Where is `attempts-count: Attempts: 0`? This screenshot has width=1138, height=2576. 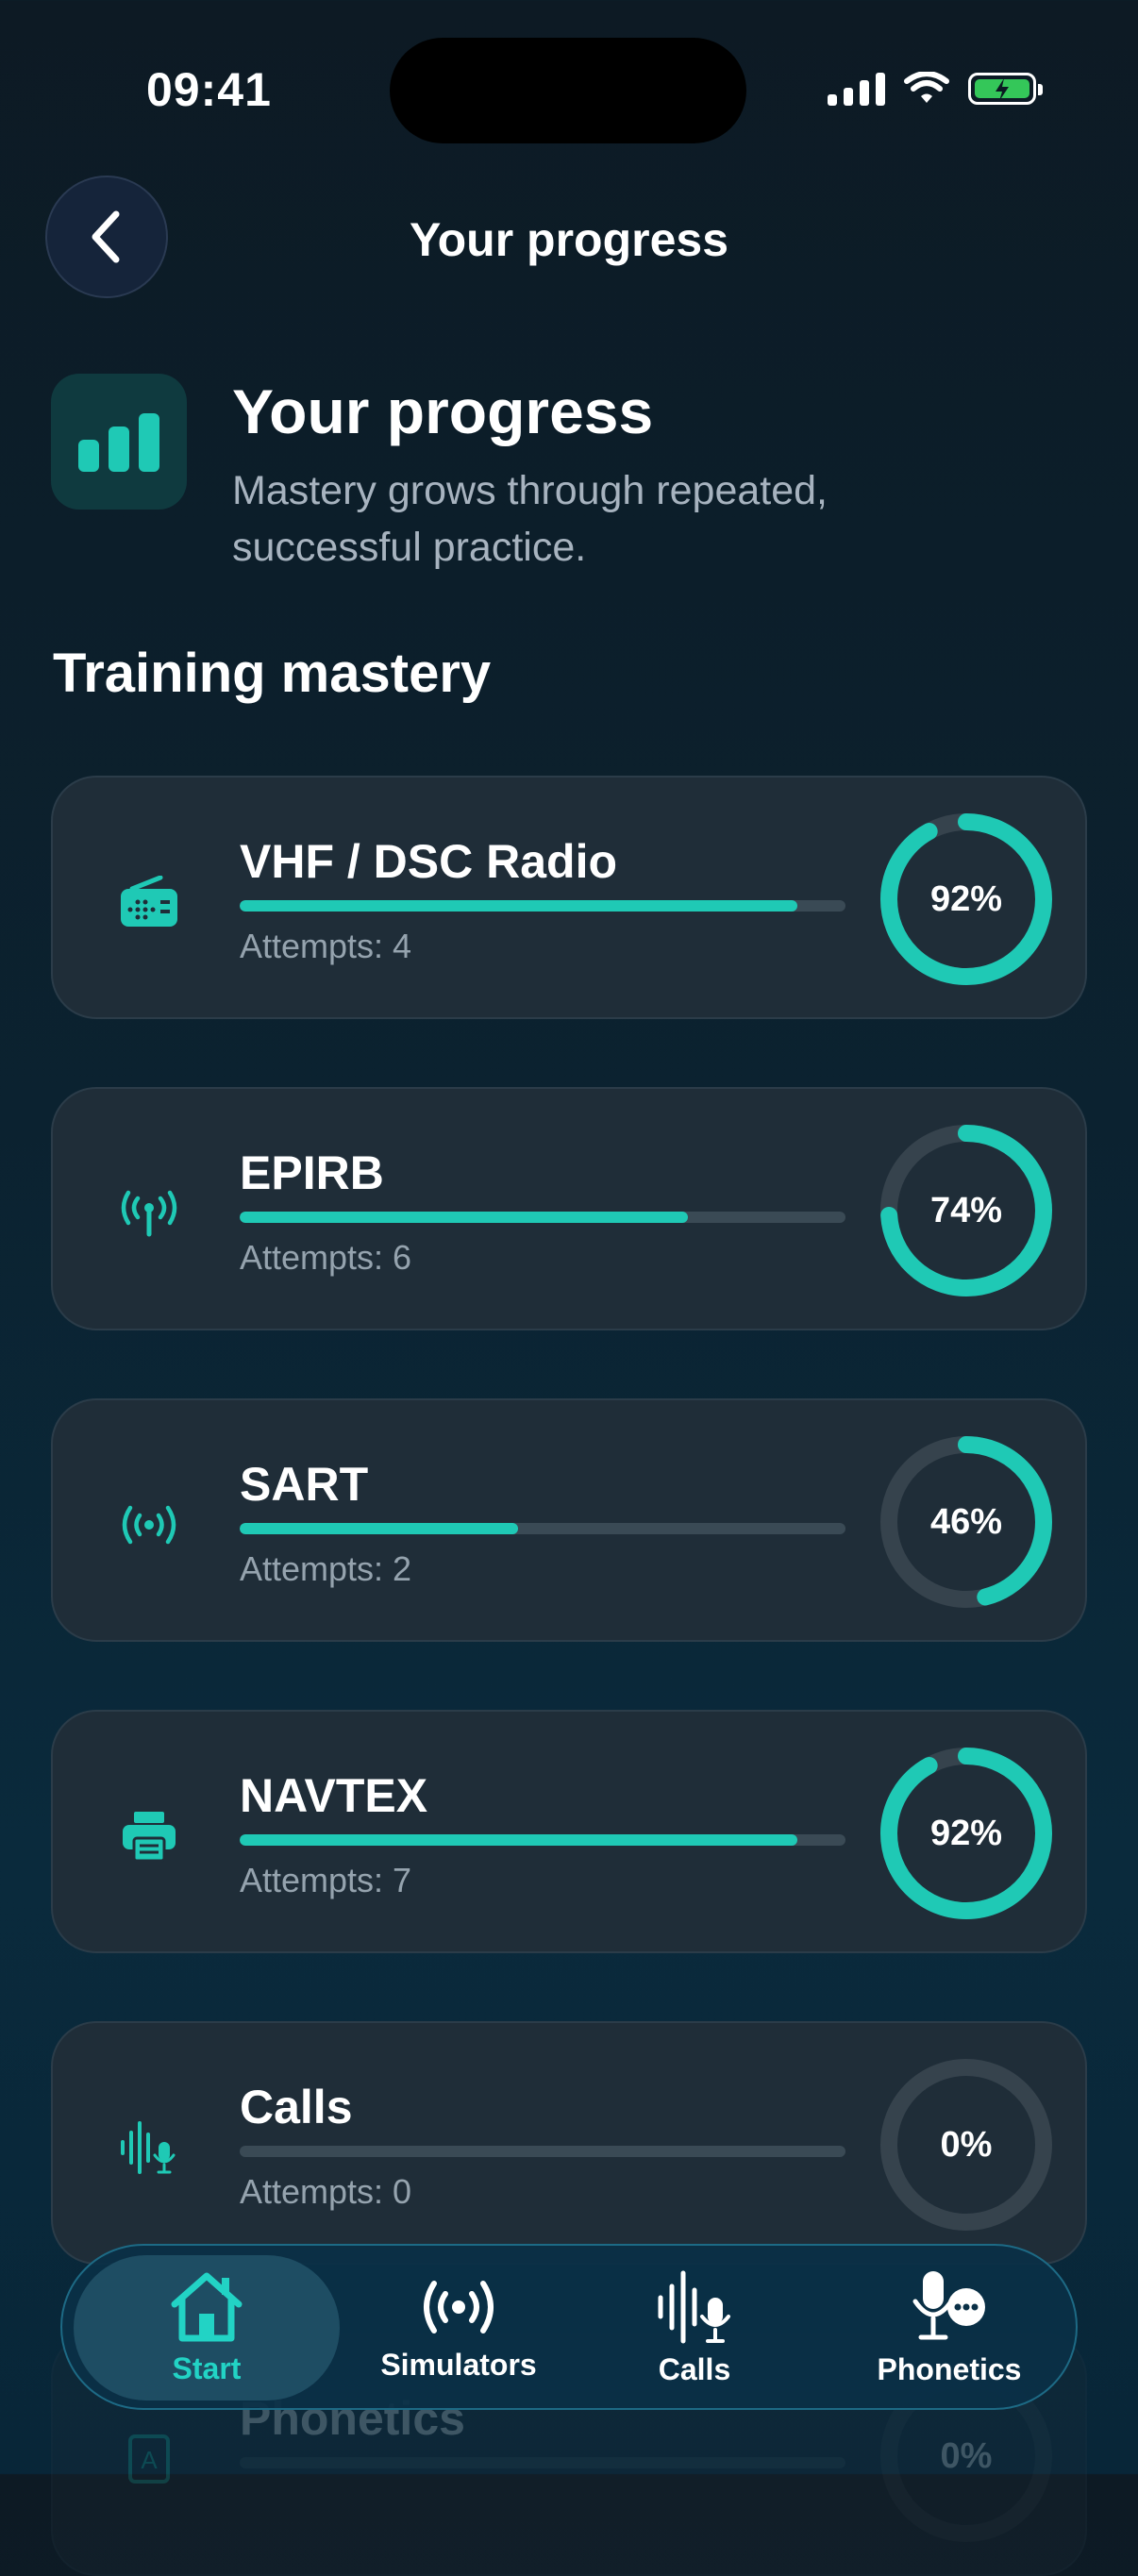
attempts-count: Attempts: 0 is located at coordinates (326, 2191).